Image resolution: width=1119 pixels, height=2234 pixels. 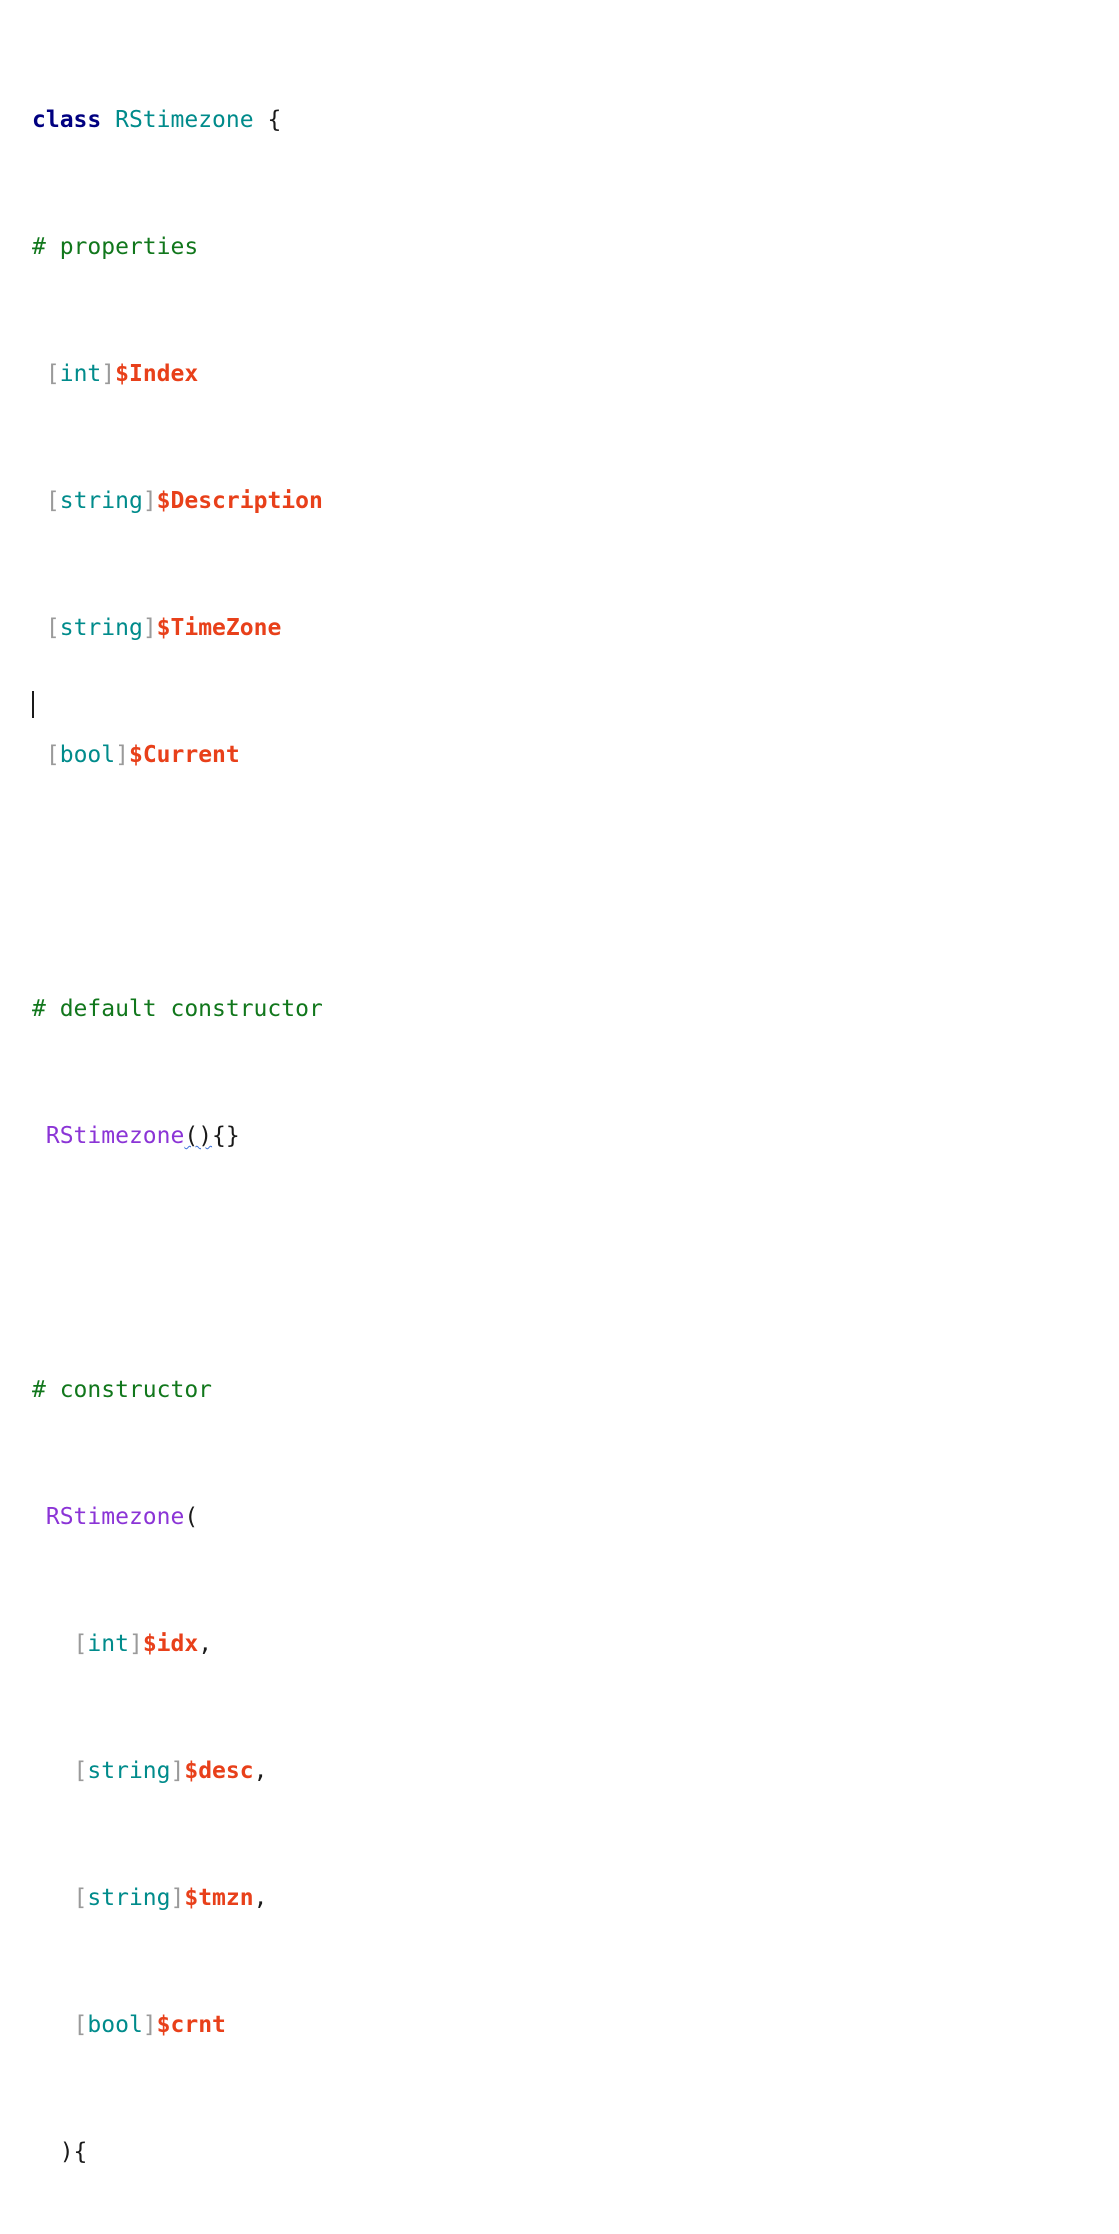 What do you see at coordinates (67, 119) in the screenshot?
I see `token-keyword-class: class` at bounding box center [67, 119].